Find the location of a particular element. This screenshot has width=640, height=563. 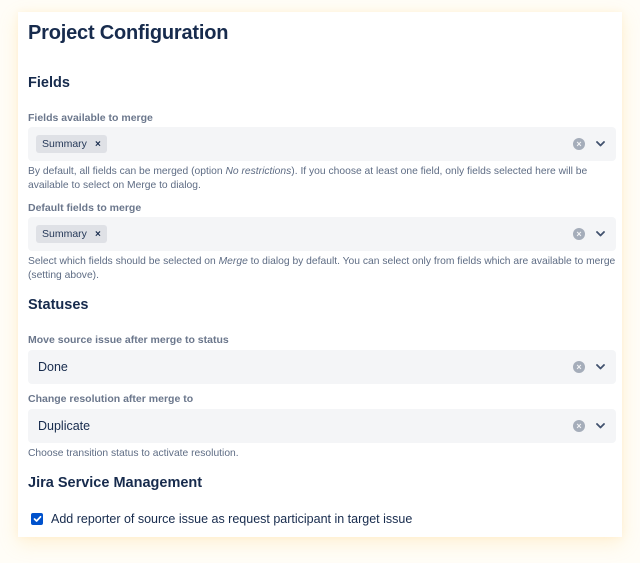

page-title: Project Configuration is located at coordinates (128, 33).